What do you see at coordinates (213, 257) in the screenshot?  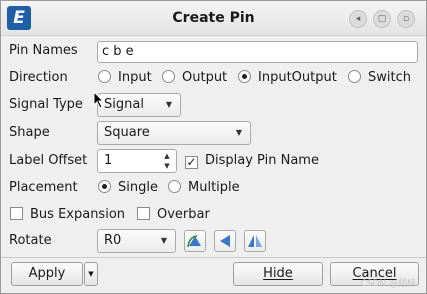 I see `footer-divider` at bounding box center [213, 257].